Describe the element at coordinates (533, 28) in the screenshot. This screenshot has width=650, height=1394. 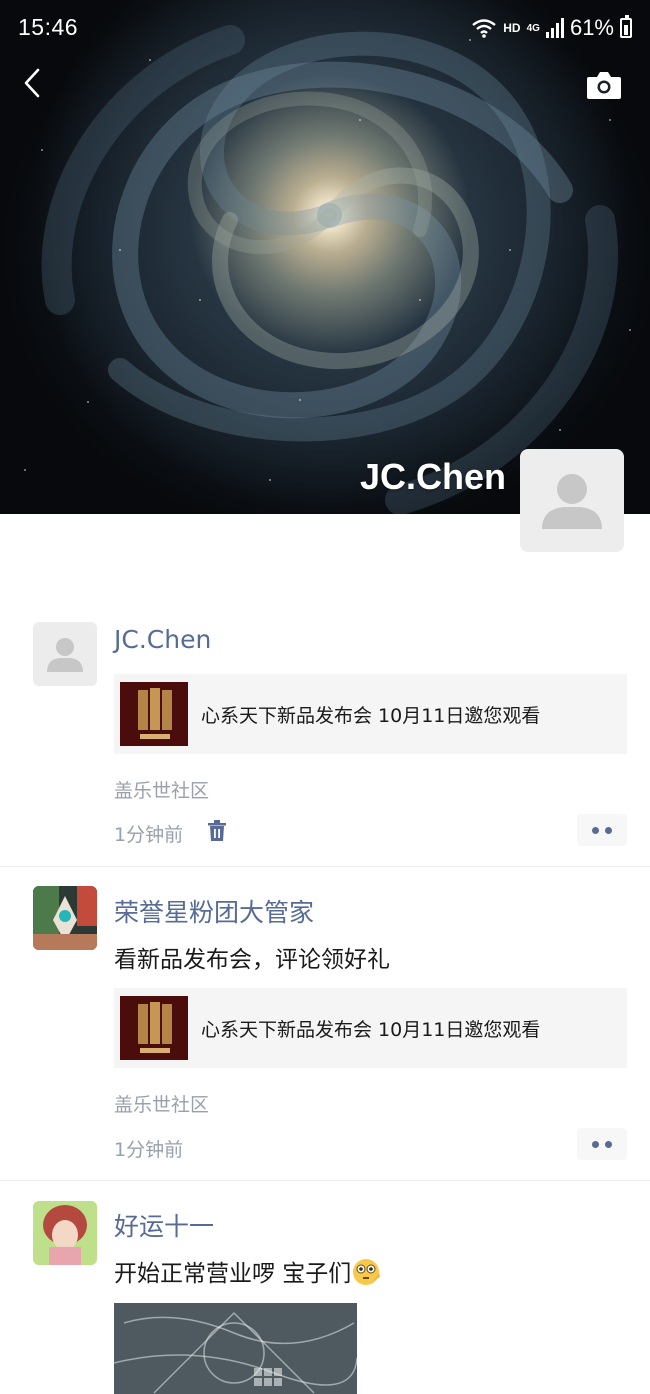
I see `network-label: 4G` at that location.